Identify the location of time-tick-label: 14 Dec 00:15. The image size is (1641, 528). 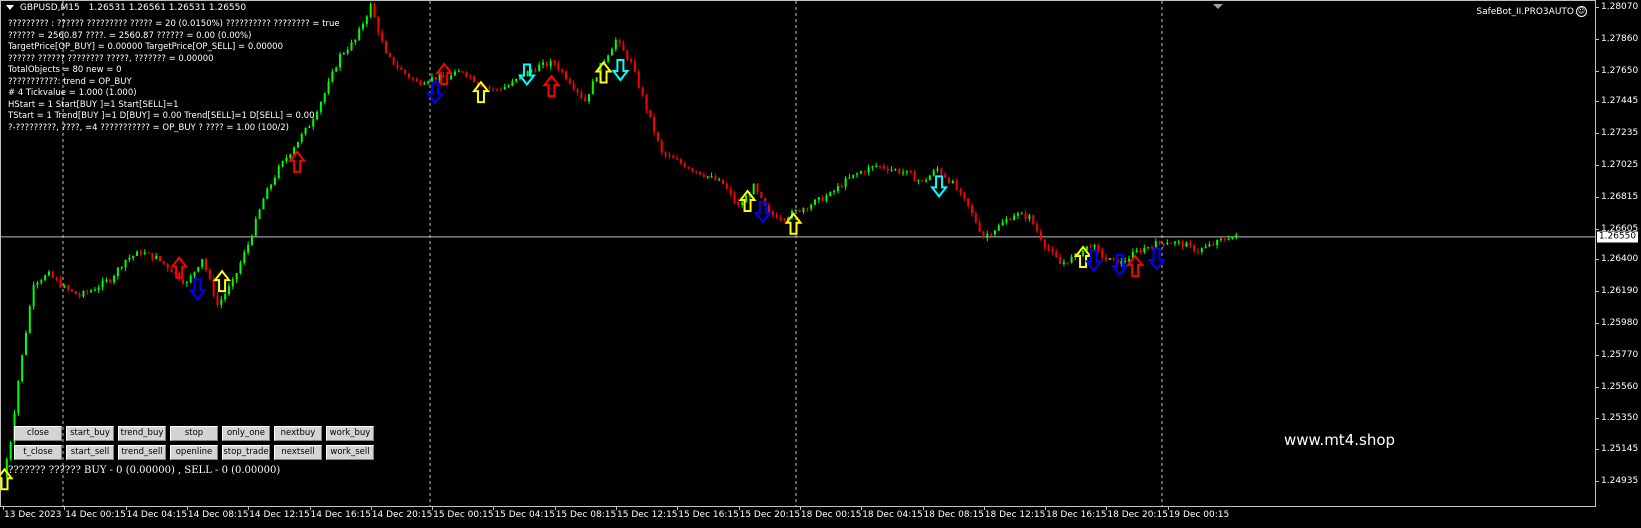
(95, 515).